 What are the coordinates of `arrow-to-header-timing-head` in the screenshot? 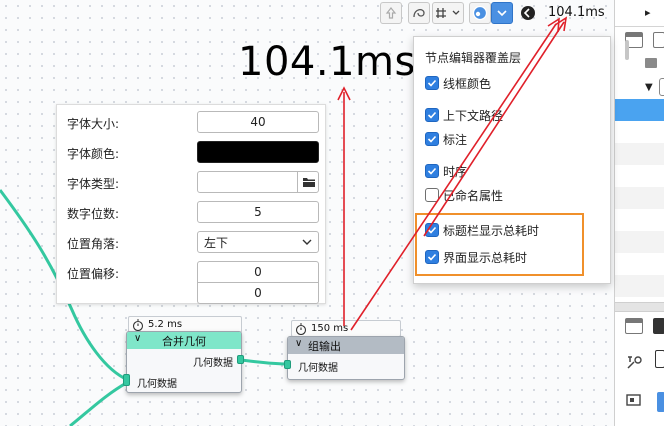 It's located at (553, 25).